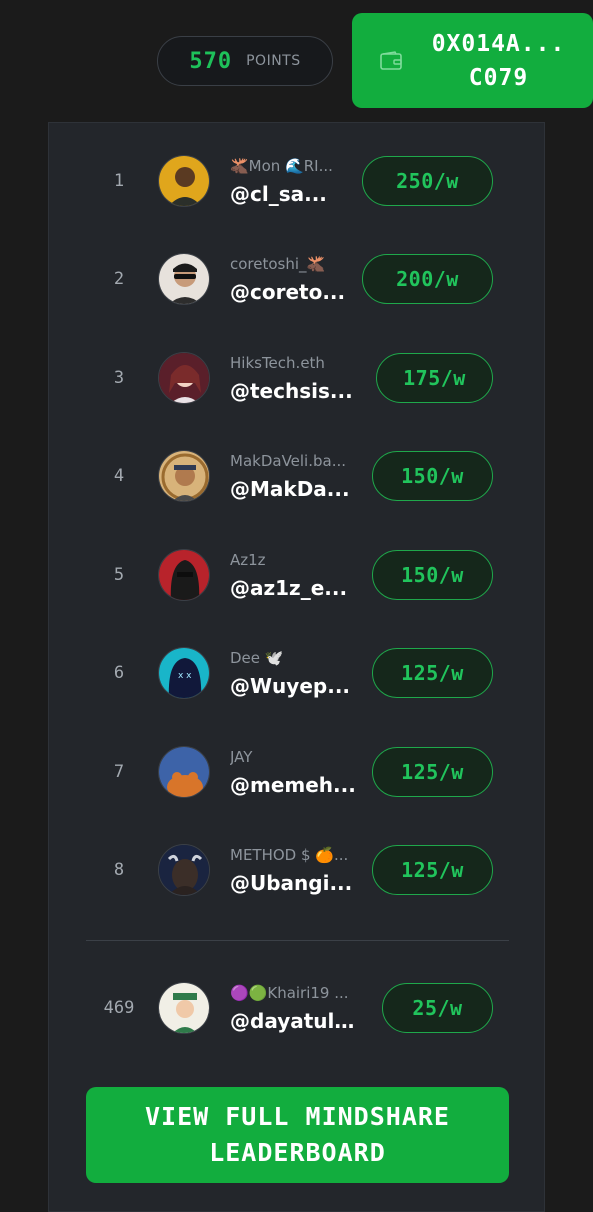  What do you see at coordinates (248, 560) in the screenshot?
I see `display-name: Az1z` at bounding box center [248, 560].